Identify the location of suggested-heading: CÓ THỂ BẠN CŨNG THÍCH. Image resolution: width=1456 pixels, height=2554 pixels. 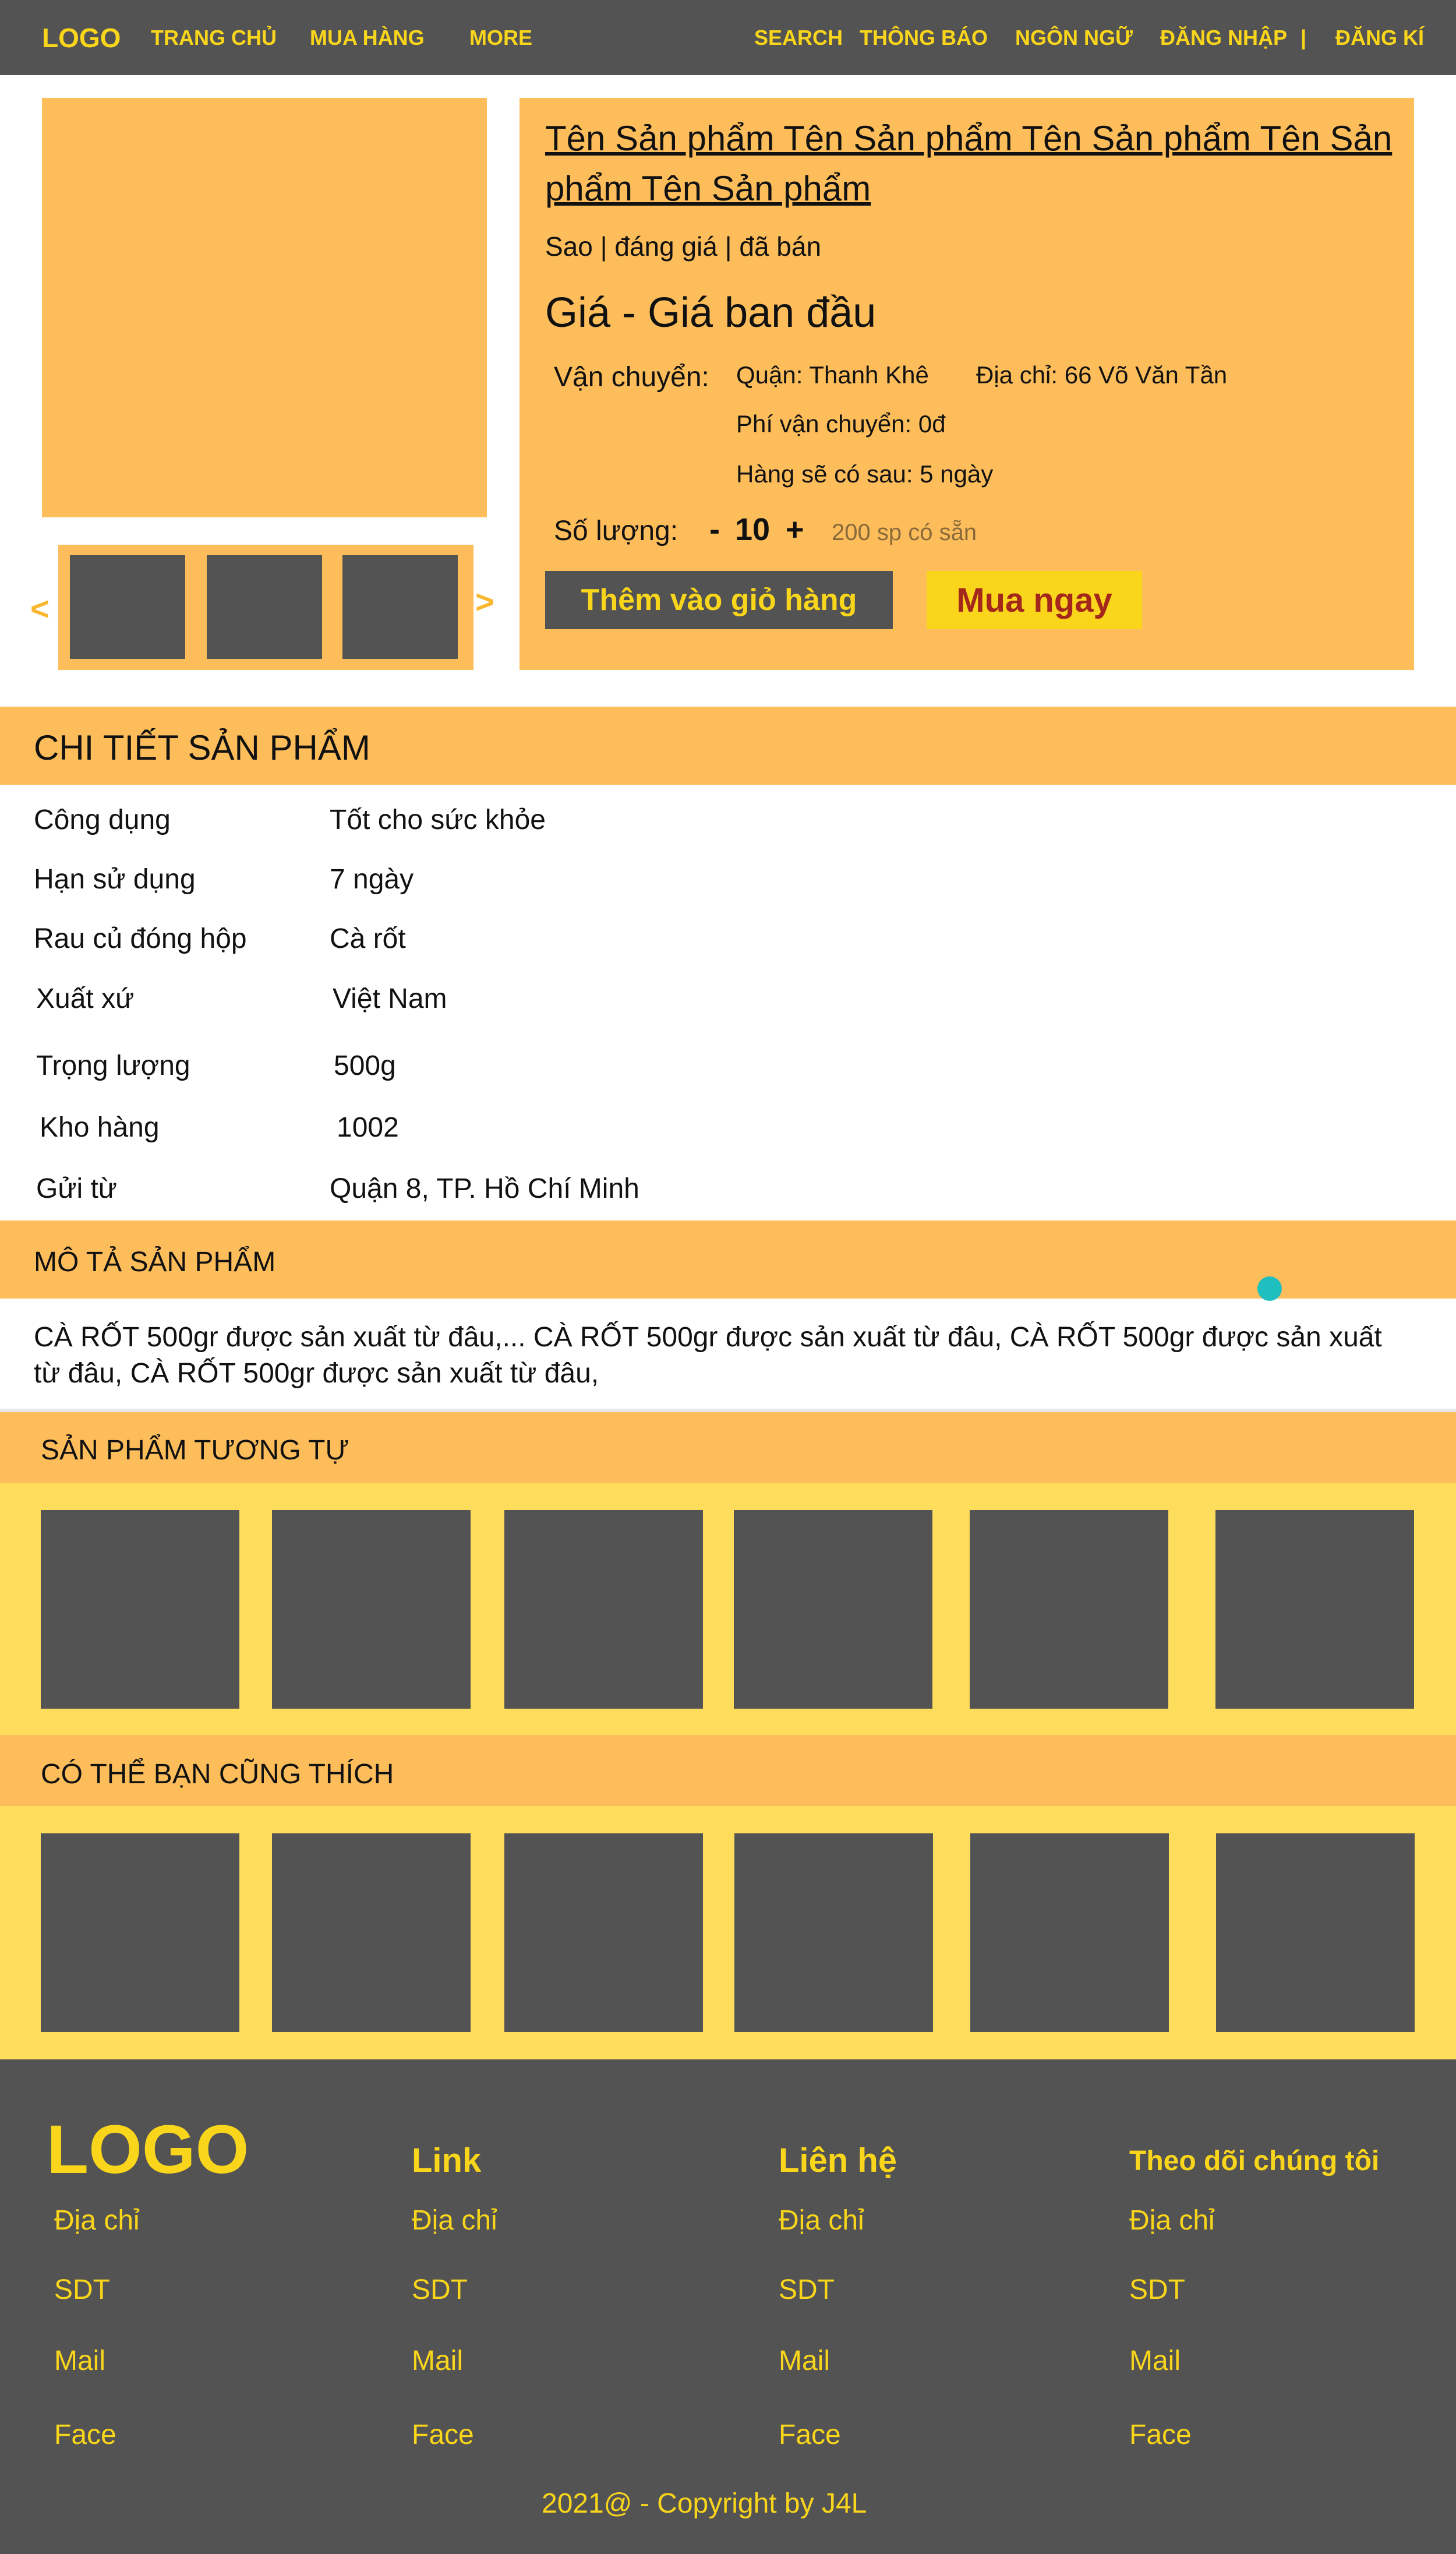
(217, 1774).